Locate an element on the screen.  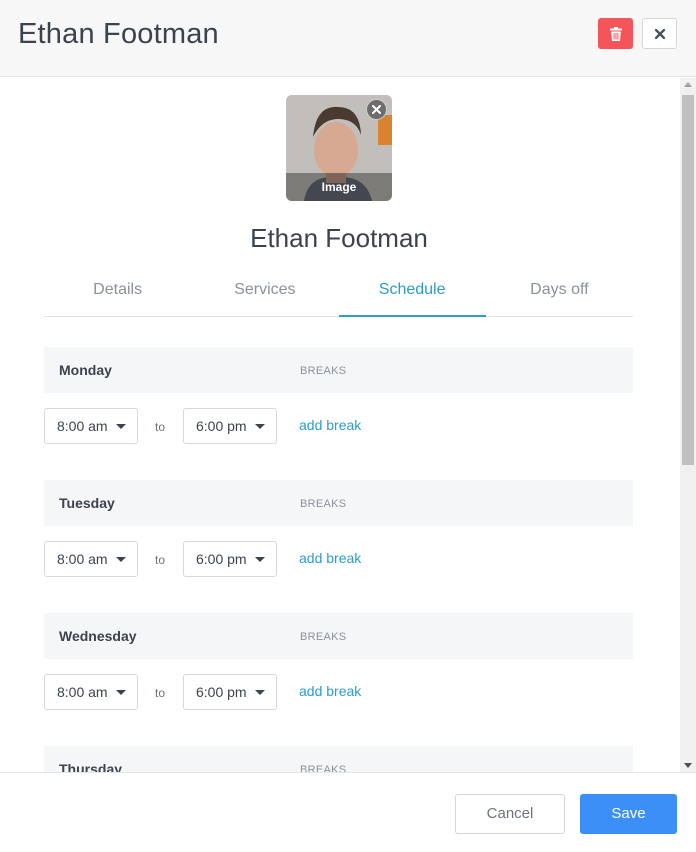
day-header: Thursday BREAKS is located at coordinates (338, 759).